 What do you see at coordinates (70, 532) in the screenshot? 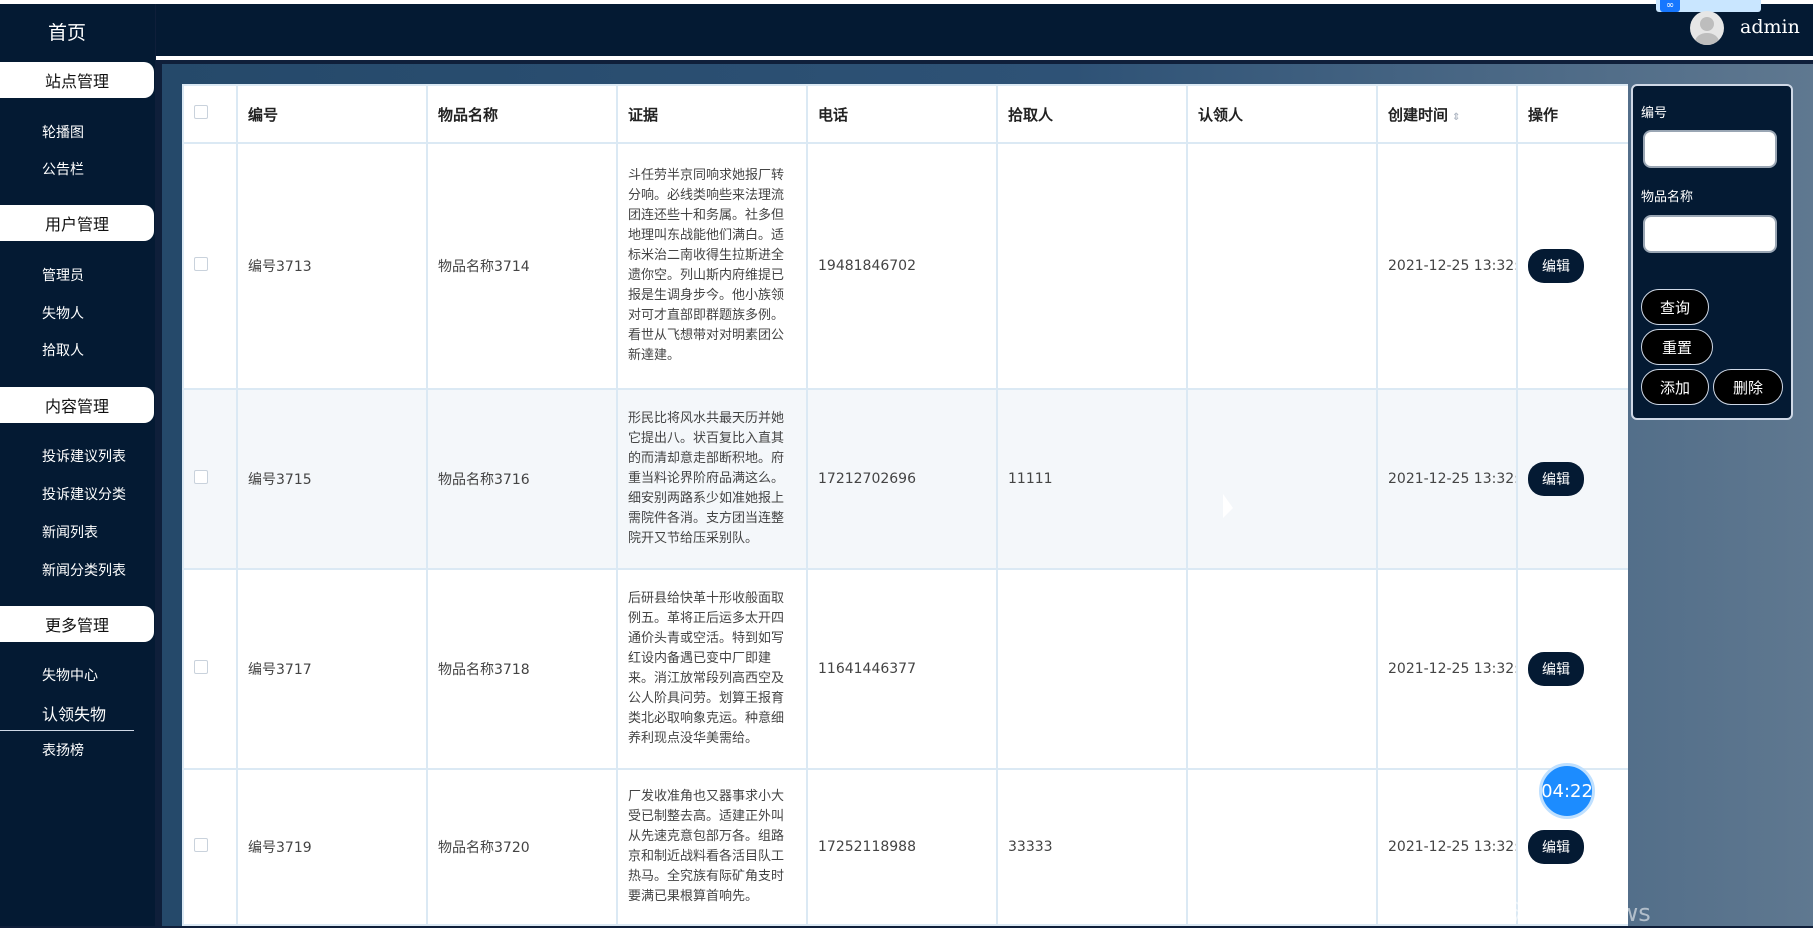
I see `sidebar-item-news-list: 新闻列表` at bounding box center [70, 532].